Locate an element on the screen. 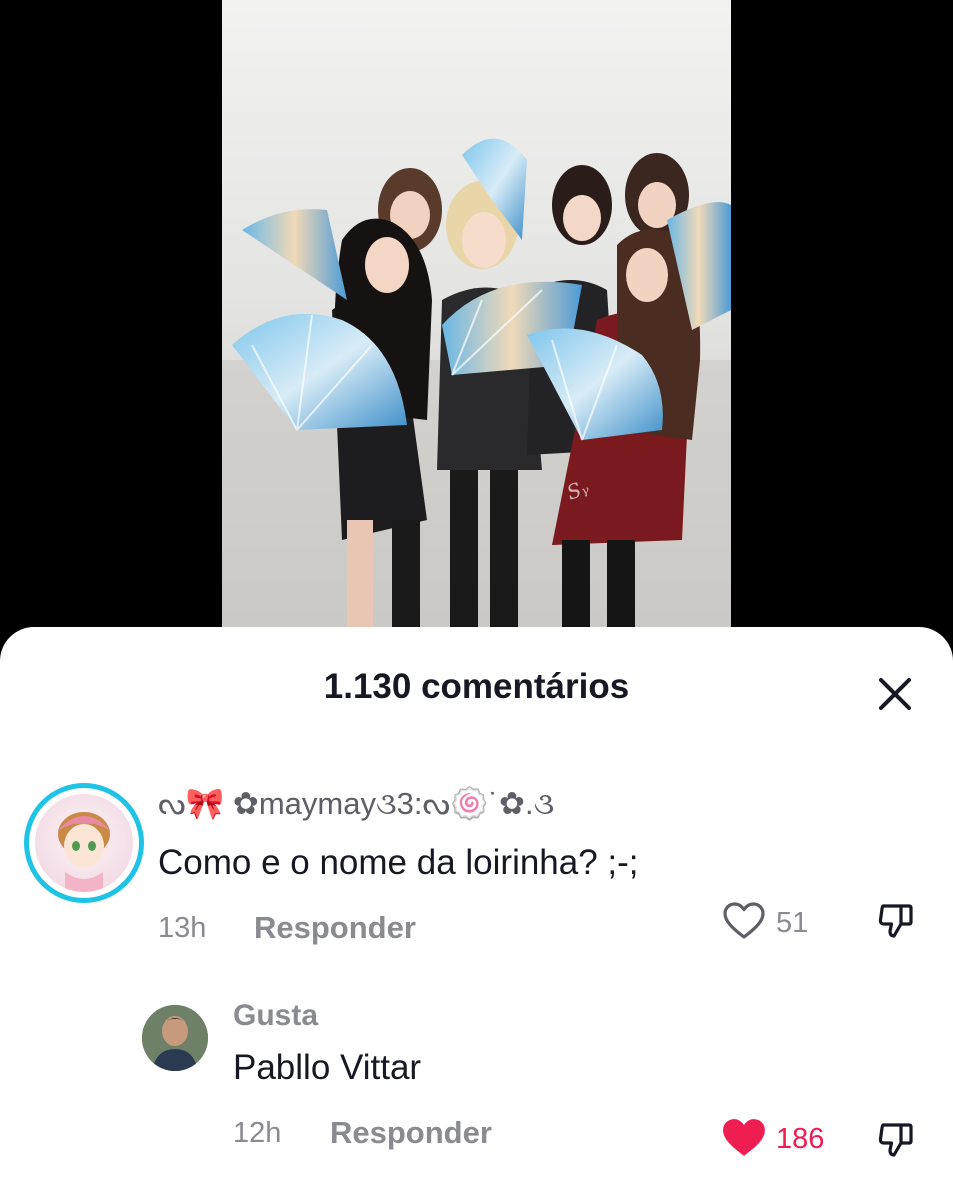 This screenshot has height=1200, width=953. comment-username: Gusta is located at coordinates (275, 1016).